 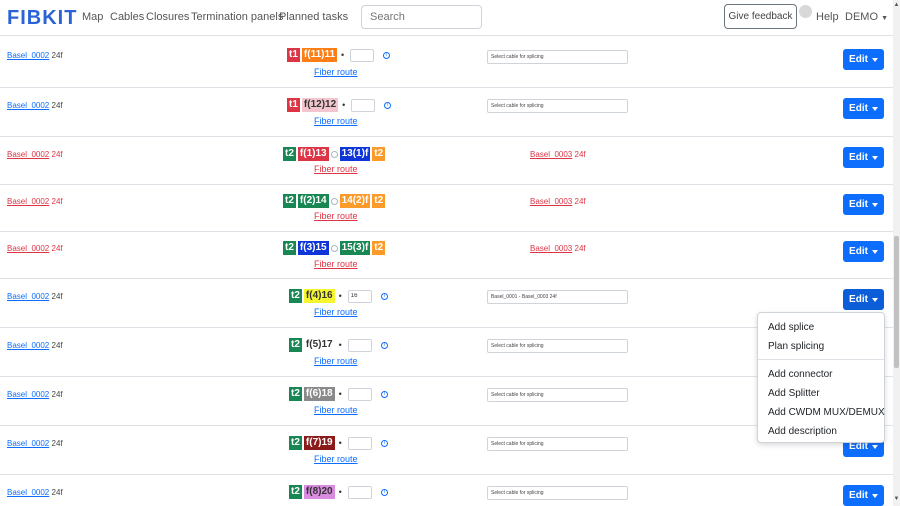 I want to click on menu-item-plan-splicing: Plan splicing, so click(x=796, y=346).